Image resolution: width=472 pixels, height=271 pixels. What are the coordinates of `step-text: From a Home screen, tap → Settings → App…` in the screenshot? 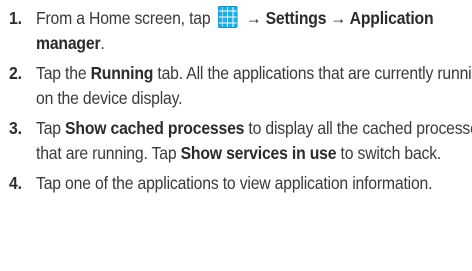 It's located at (235, 29).